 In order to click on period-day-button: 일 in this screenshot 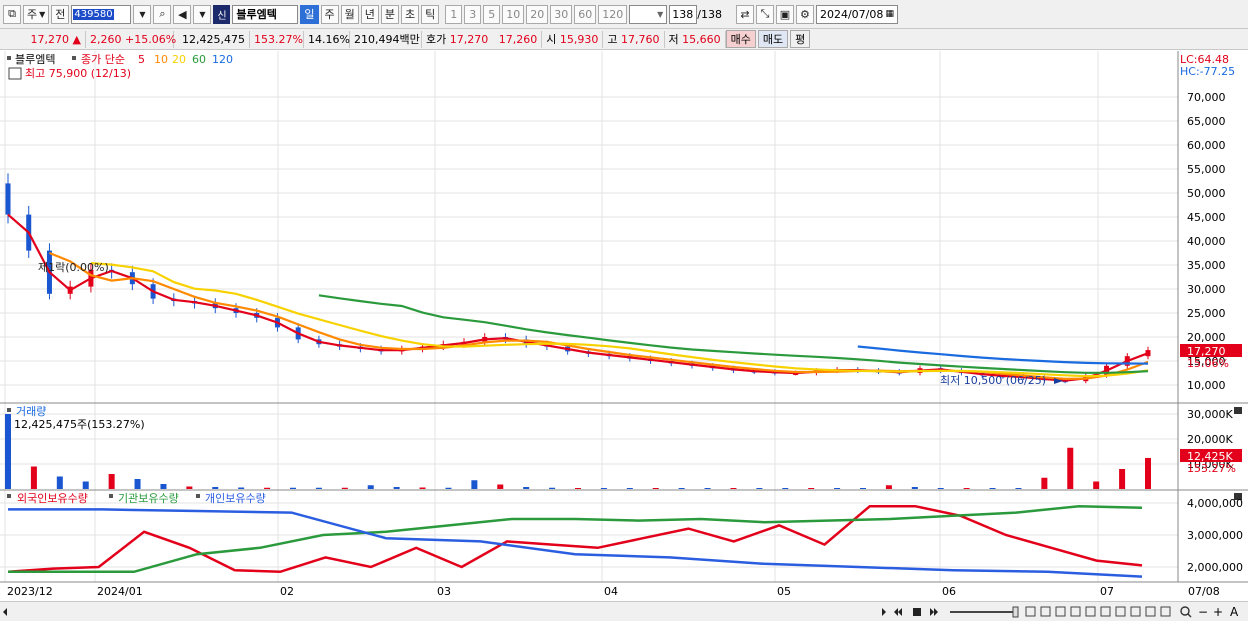, I will do `click(309, 14)`.